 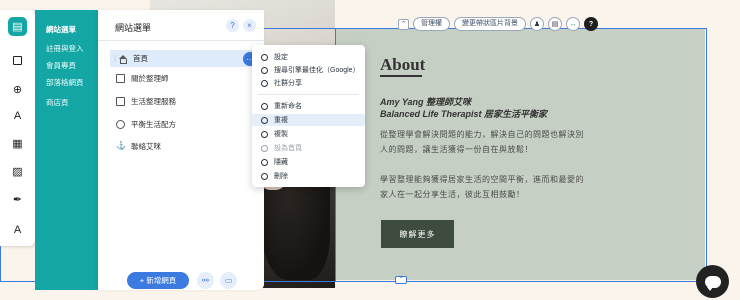 I want to click on move-up-icon: ⌃, so click(x=403, y=24).